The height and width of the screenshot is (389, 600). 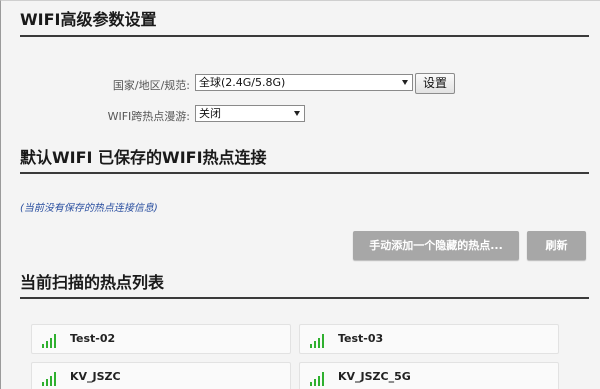 I want to click on roaming-select-value: 关闭, so click(x=210, y=113).